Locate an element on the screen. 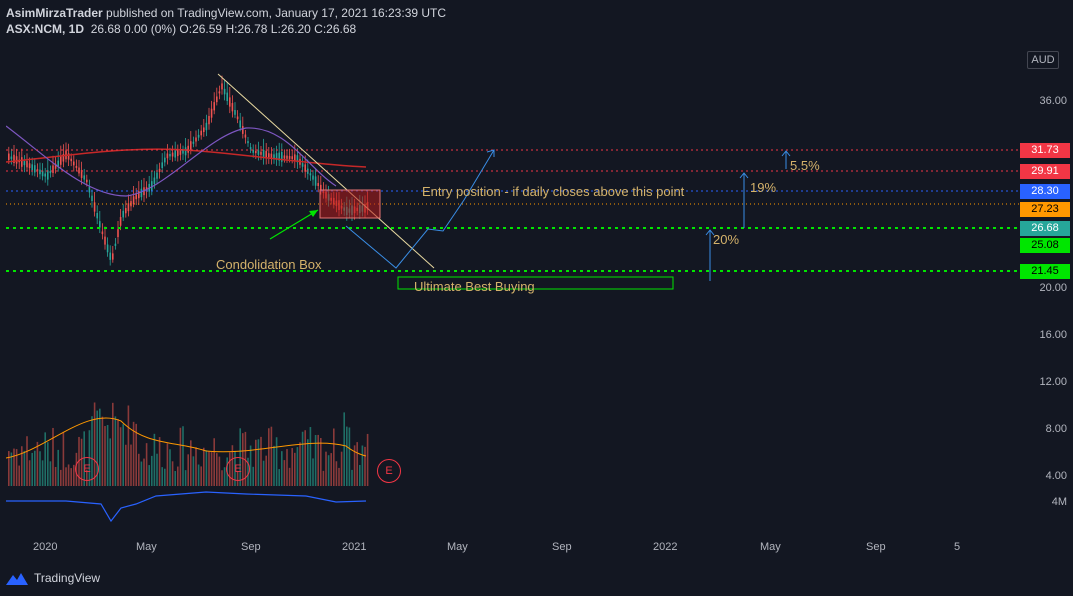  time-label: Sep is located at coordinates (251, 547).